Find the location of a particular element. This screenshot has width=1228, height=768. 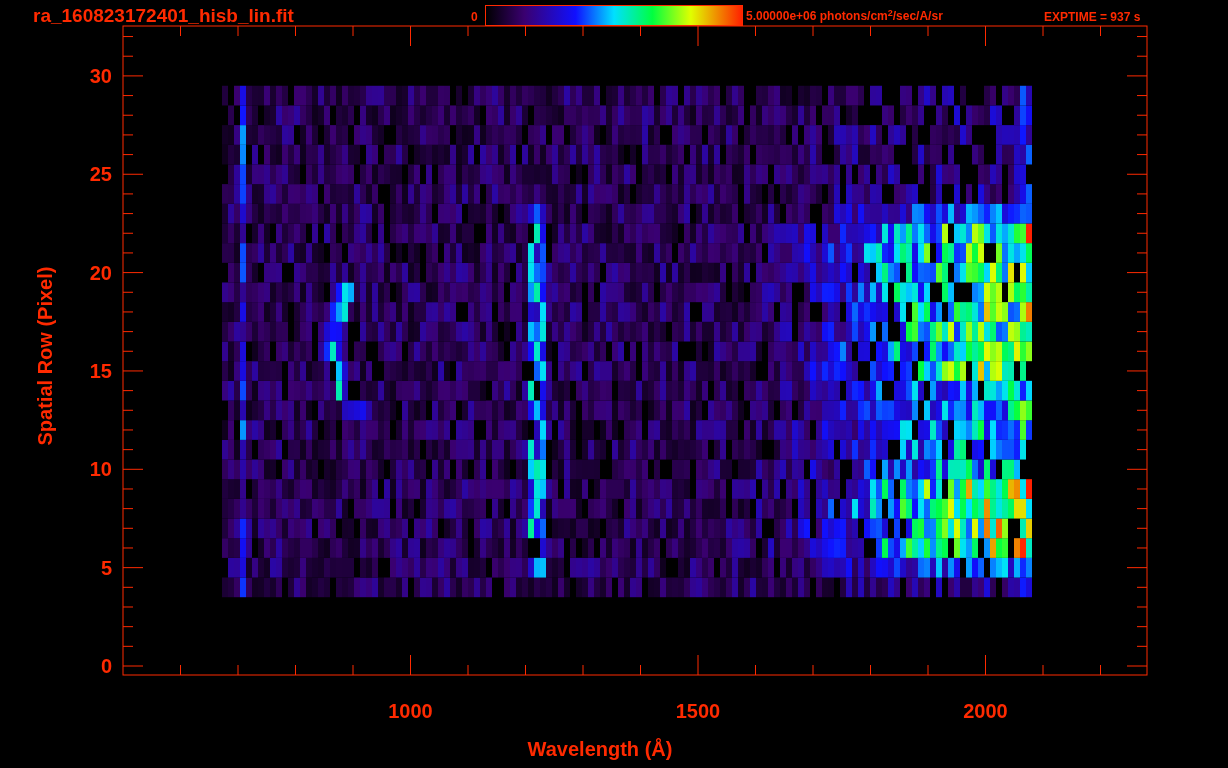

y-tick-label: 15 is located at coordinates (100, 370).